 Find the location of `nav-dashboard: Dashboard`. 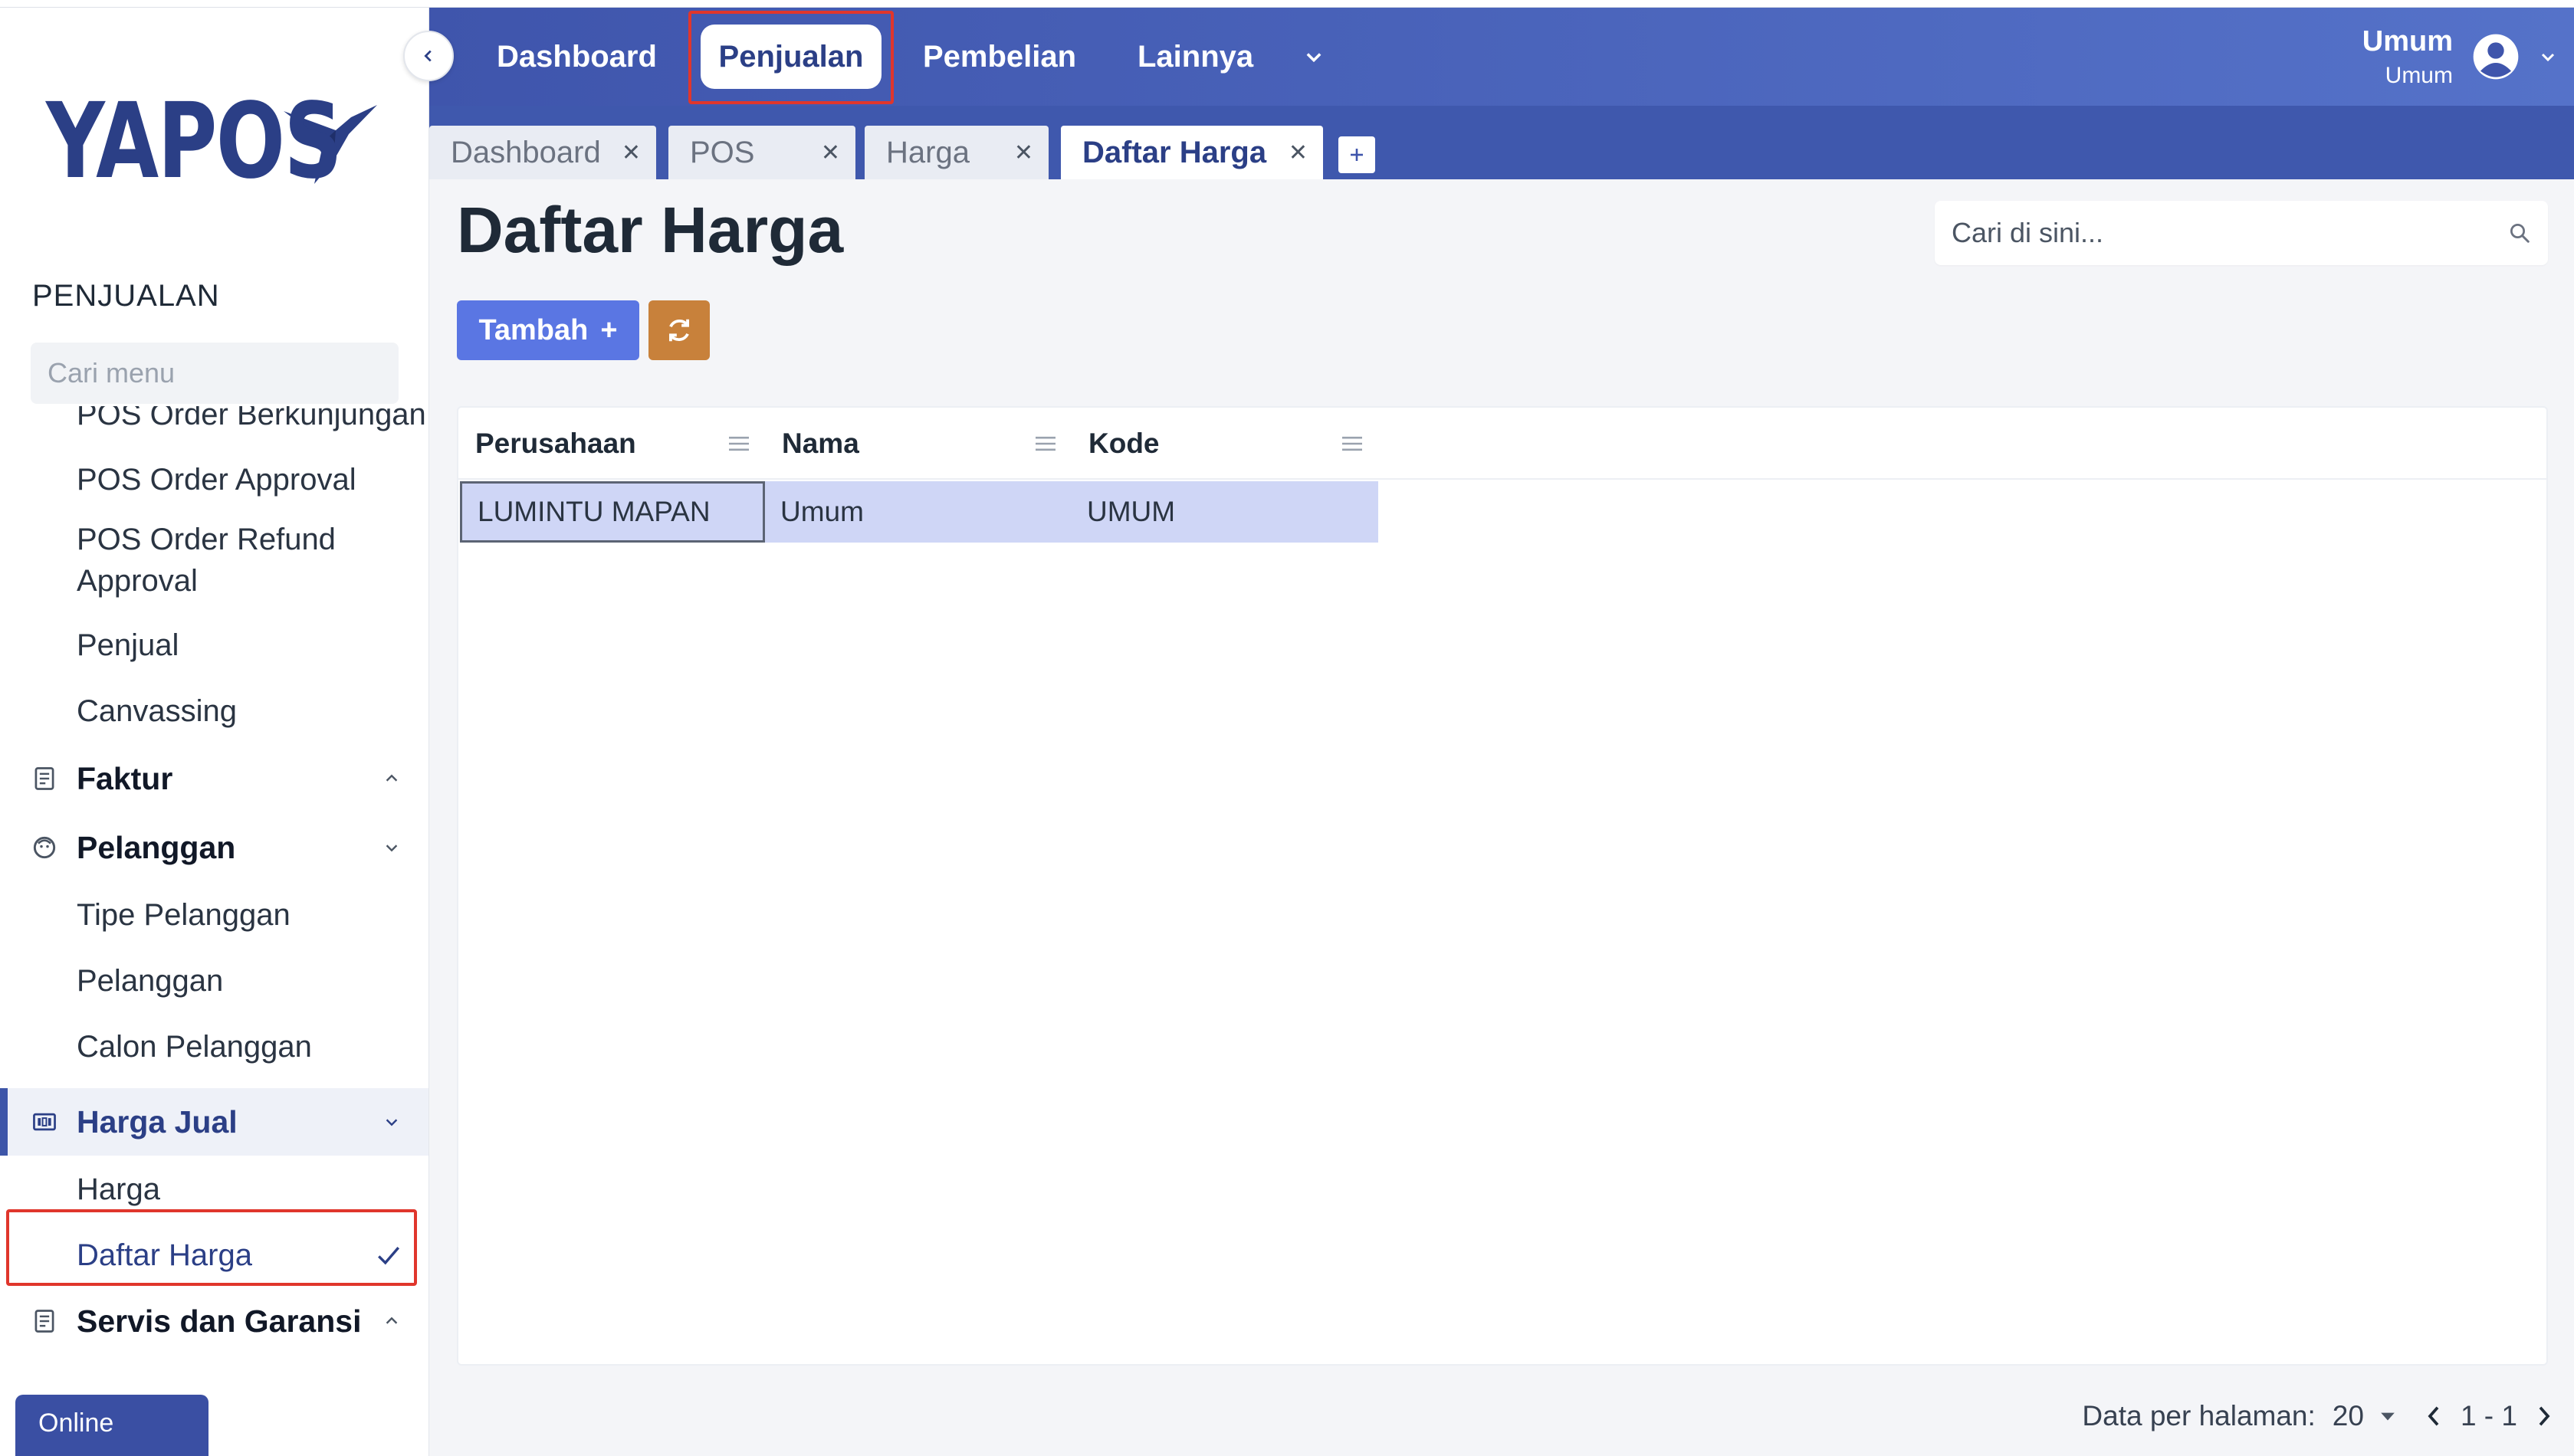

nav-dashboard: Dashboard is located at coordinates (577, 57).